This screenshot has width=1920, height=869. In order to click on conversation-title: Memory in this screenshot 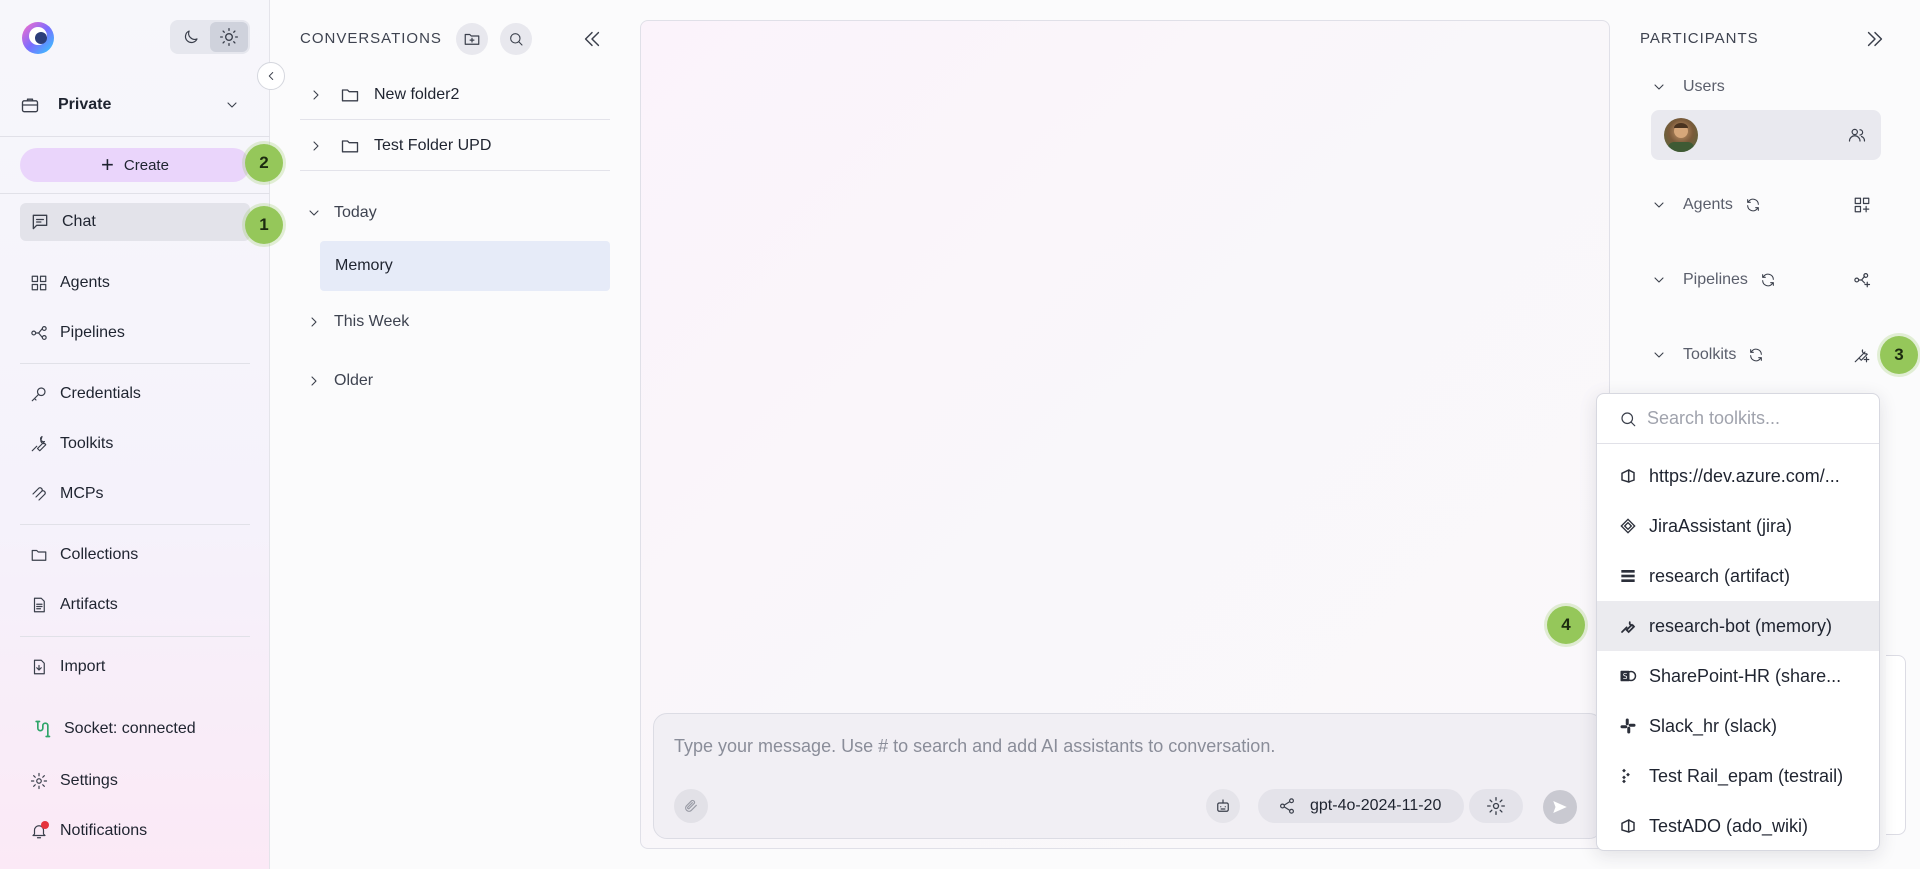, I will do `click(364, 265)`.